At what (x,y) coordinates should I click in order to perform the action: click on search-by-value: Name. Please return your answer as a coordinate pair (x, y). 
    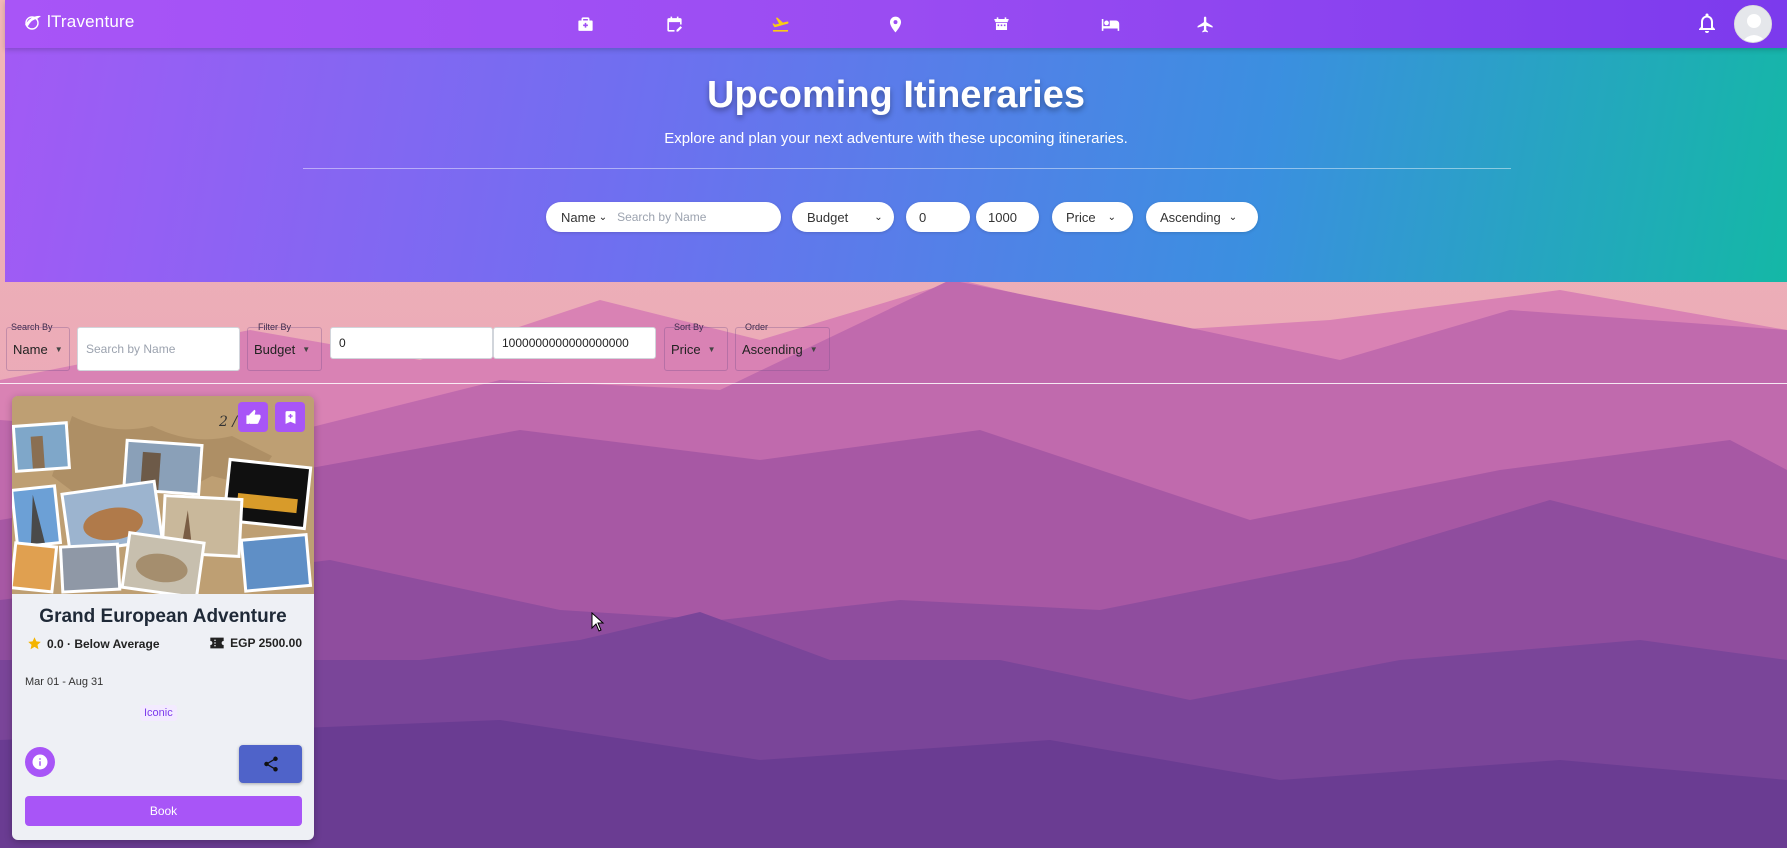
    Looking at the image, I should click on (30, 349).